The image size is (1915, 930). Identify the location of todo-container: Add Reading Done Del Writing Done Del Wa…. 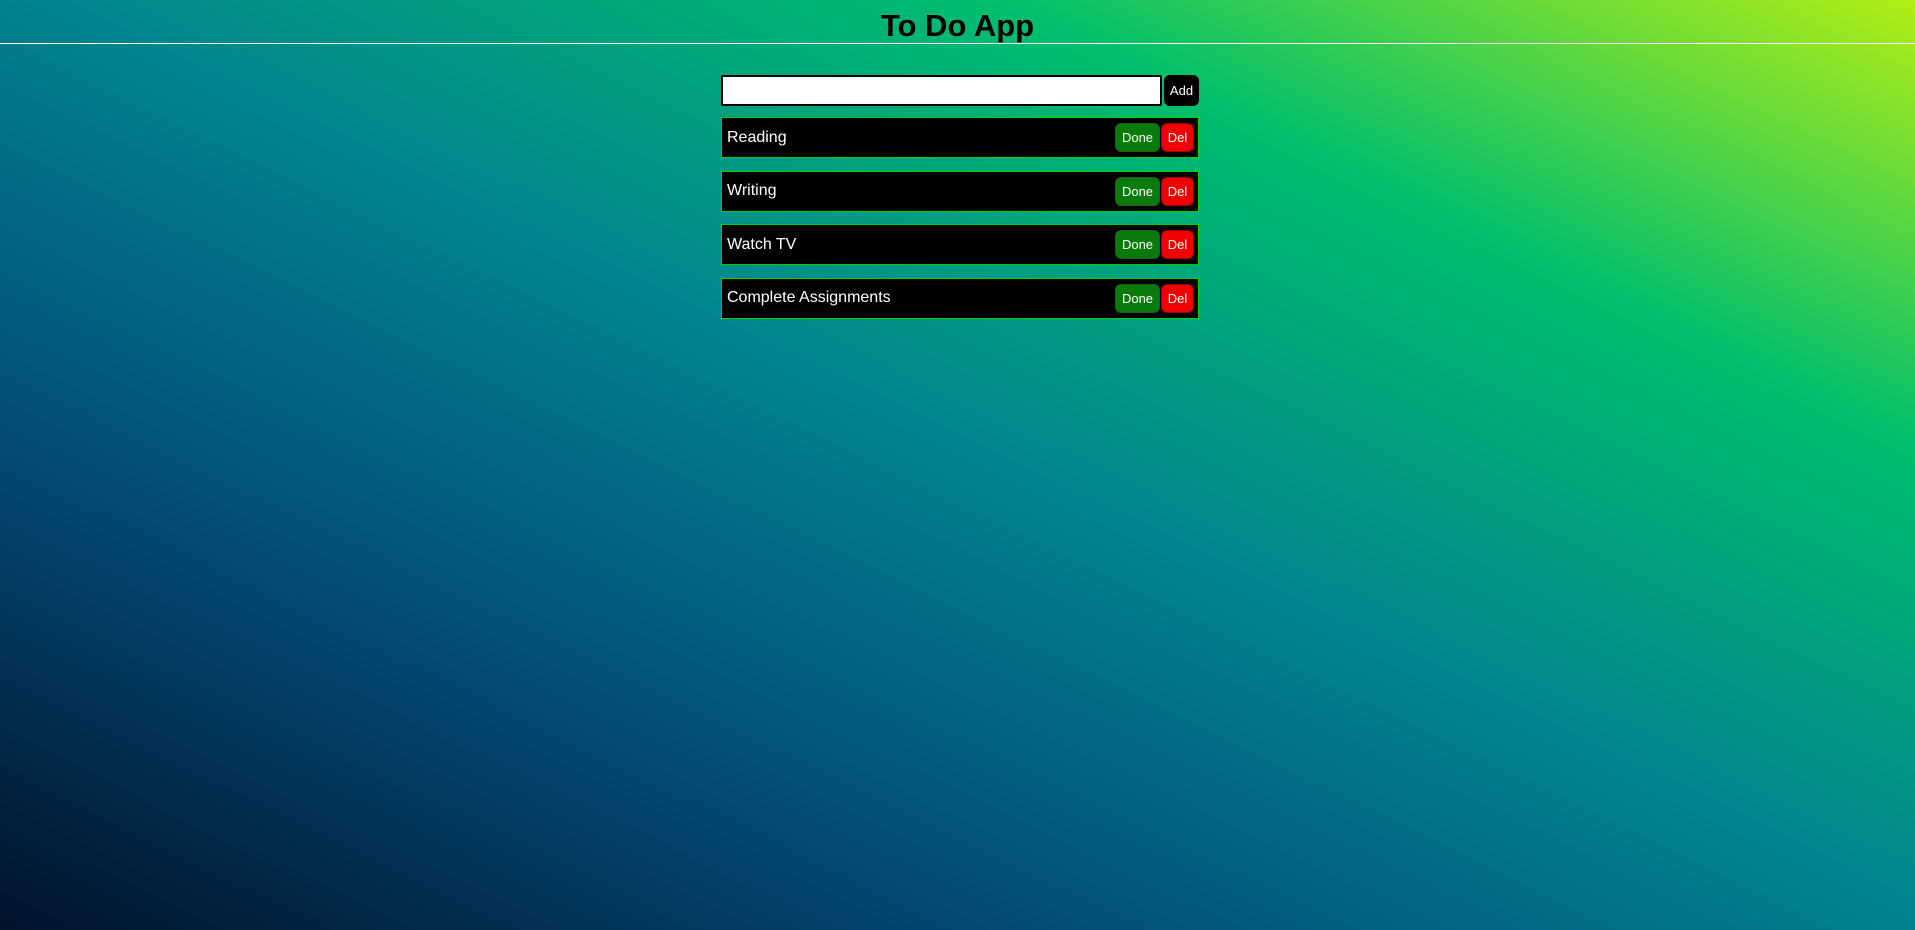
(960, 202).